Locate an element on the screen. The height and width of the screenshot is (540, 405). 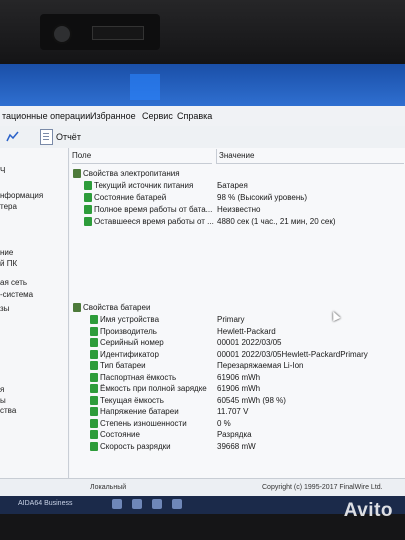
value-cell: 4880 сек (1 час., 21 мин, 20 сек) is located at coordinates (276, 221).